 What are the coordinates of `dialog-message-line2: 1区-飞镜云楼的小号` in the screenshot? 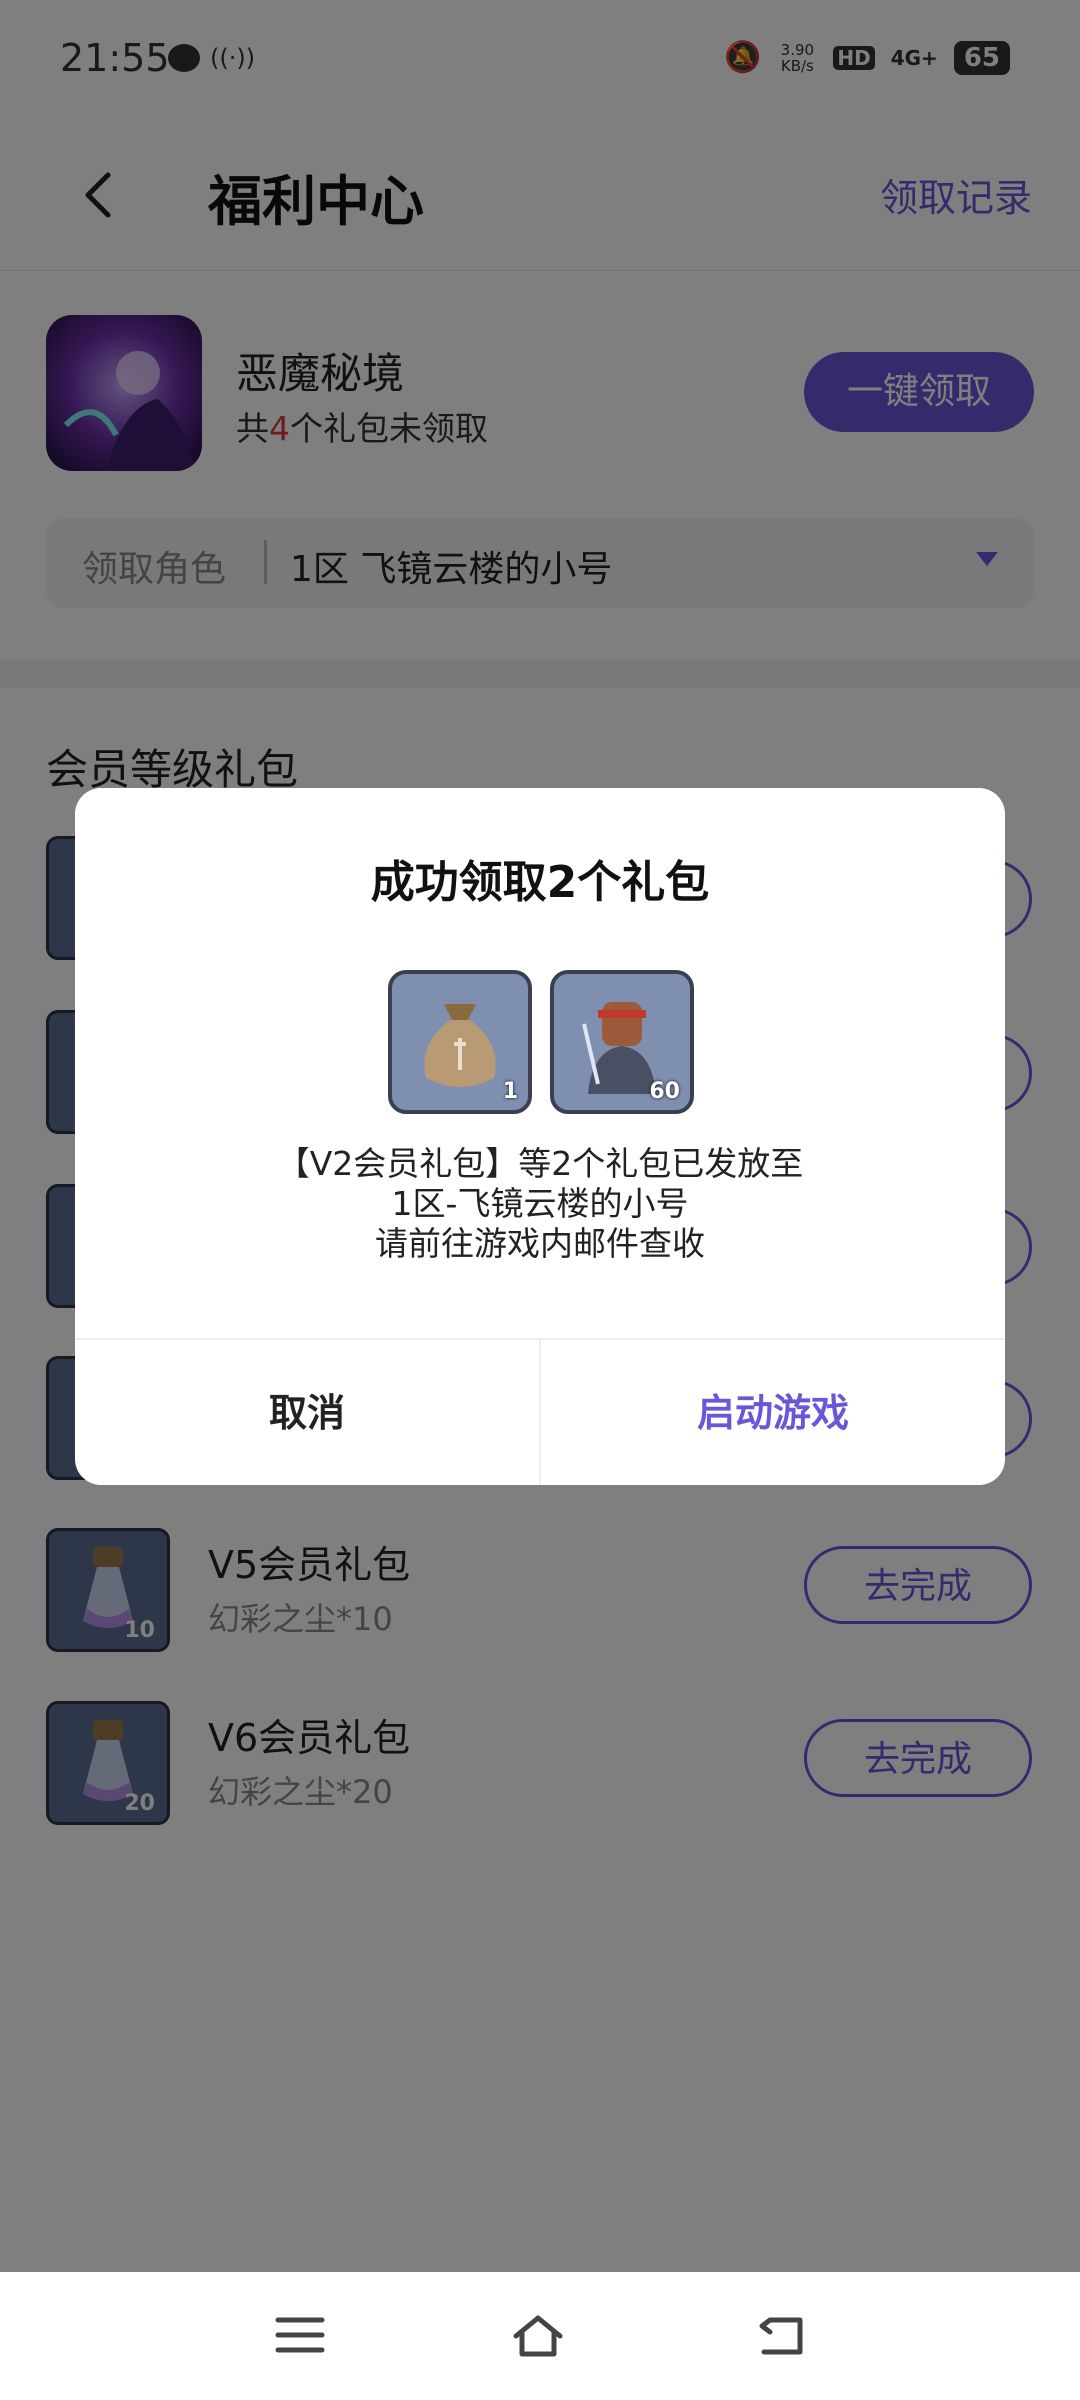 It's located at (540, 1203).